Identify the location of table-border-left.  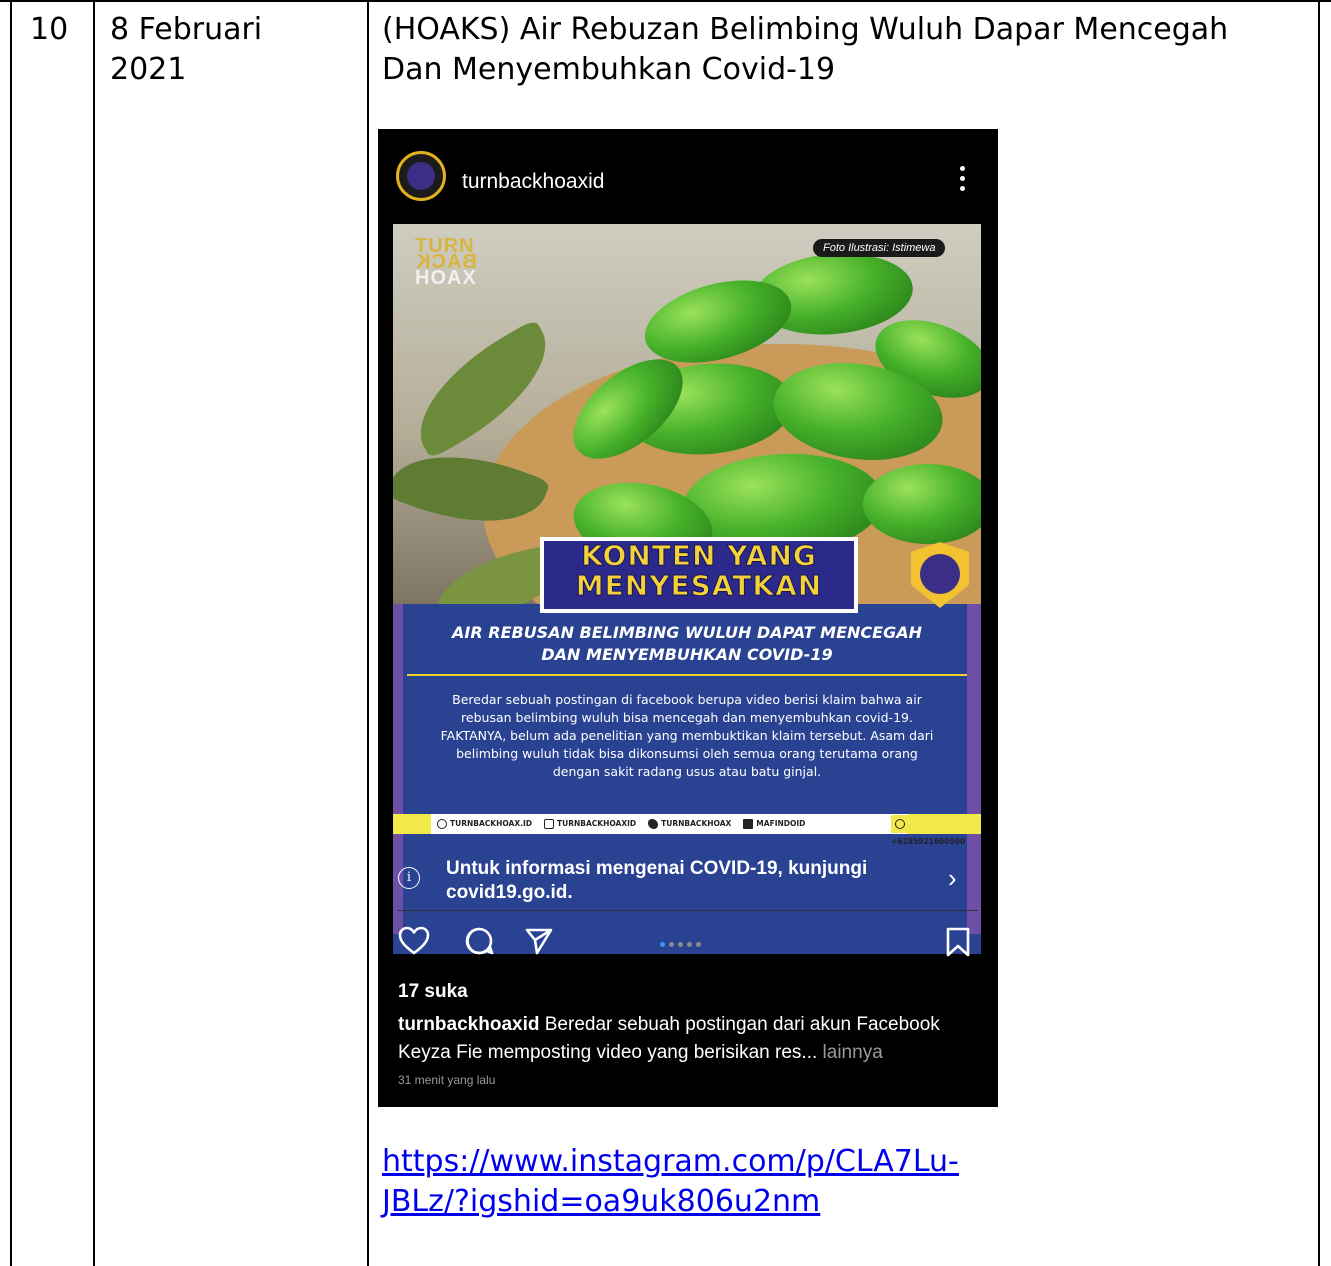
(11, 633).